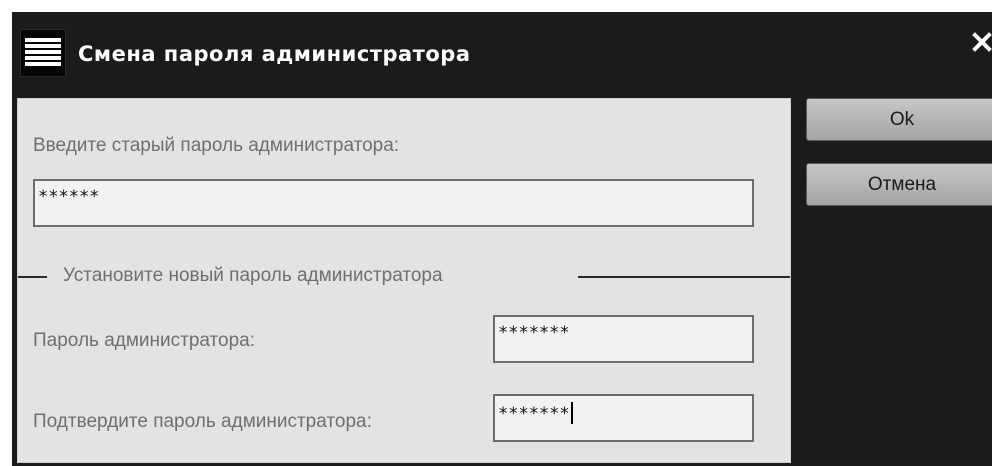 The image size is (992, 466). What do you see at coordinates (684, 277) in the screenshot?
I see `group-separator-right` at bounding box center [684, 277].